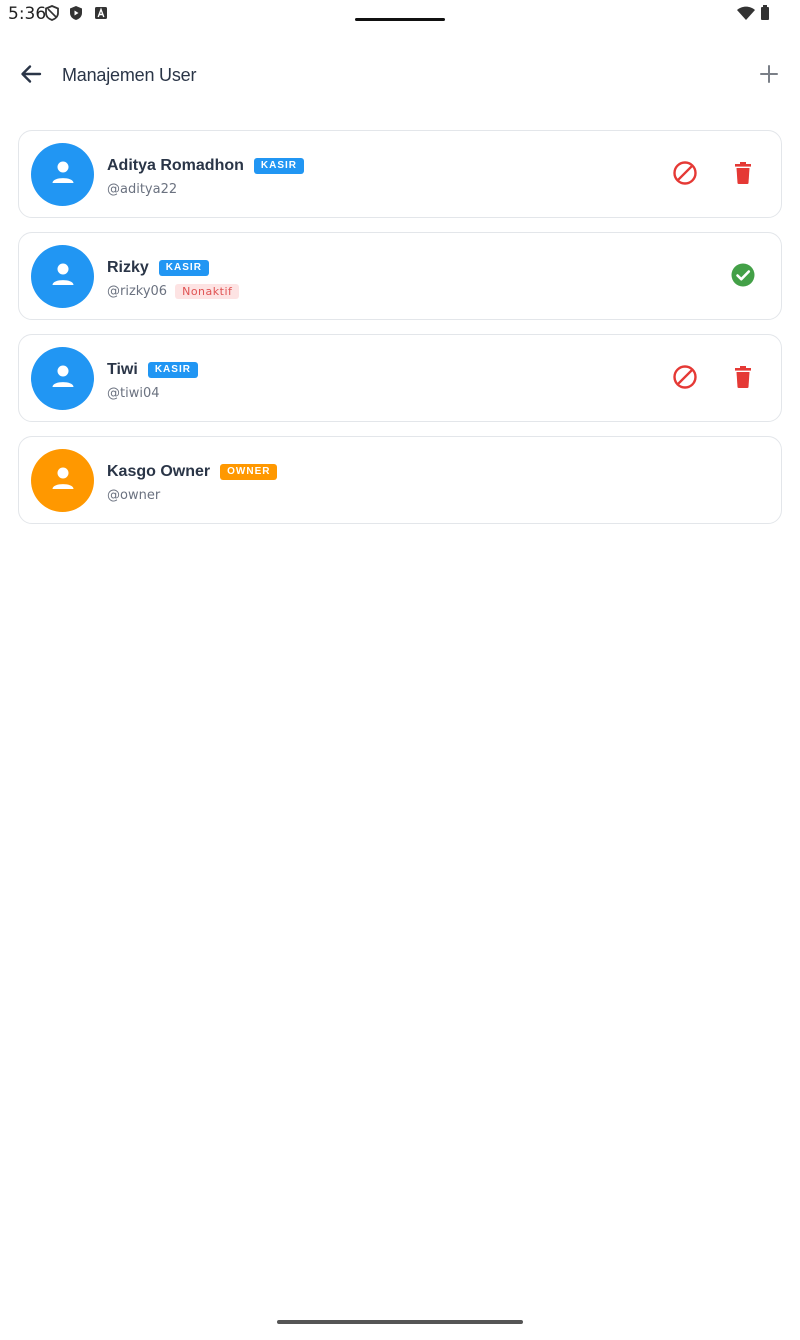 The height and width of the screenshot is (1340, 800). Describe the element at coordinates (400, 276) in the screenshot. I see `user-card: Rizky KASIR @rizky06 Nonaktif` at that location.